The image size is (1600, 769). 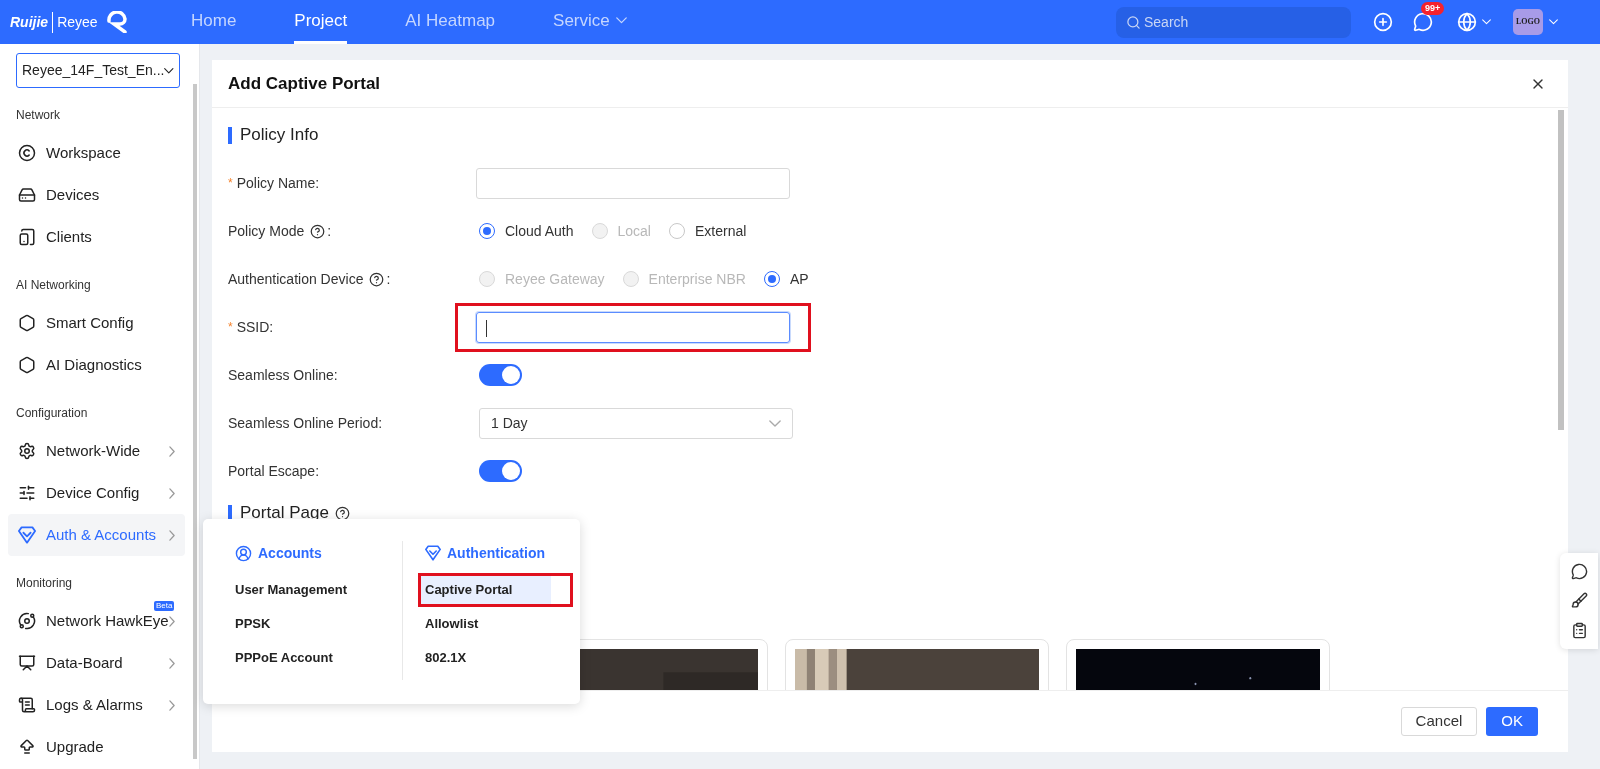 I want to click on scrollbar, so click(x=1561, y=270).